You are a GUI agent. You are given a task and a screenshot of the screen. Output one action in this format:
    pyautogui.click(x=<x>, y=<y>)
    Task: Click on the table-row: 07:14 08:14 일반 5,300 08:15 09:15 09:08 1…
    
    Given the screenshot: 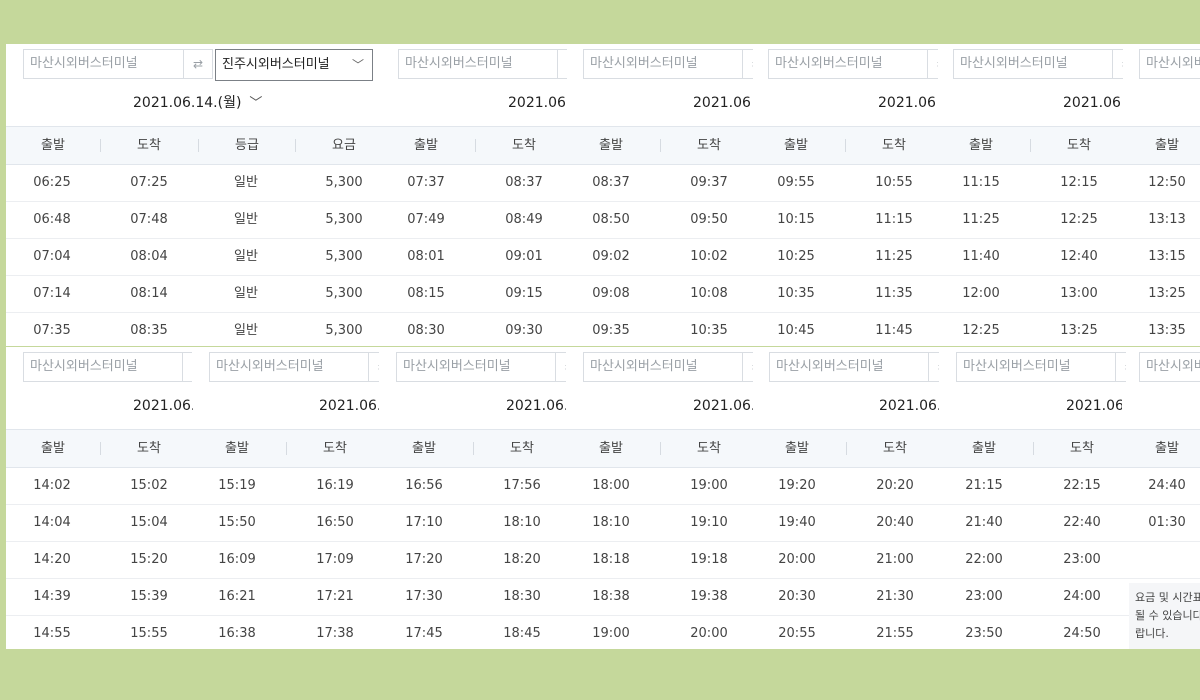 What is the action you would take?
    pyautogui.click(x=603, y=294)
    